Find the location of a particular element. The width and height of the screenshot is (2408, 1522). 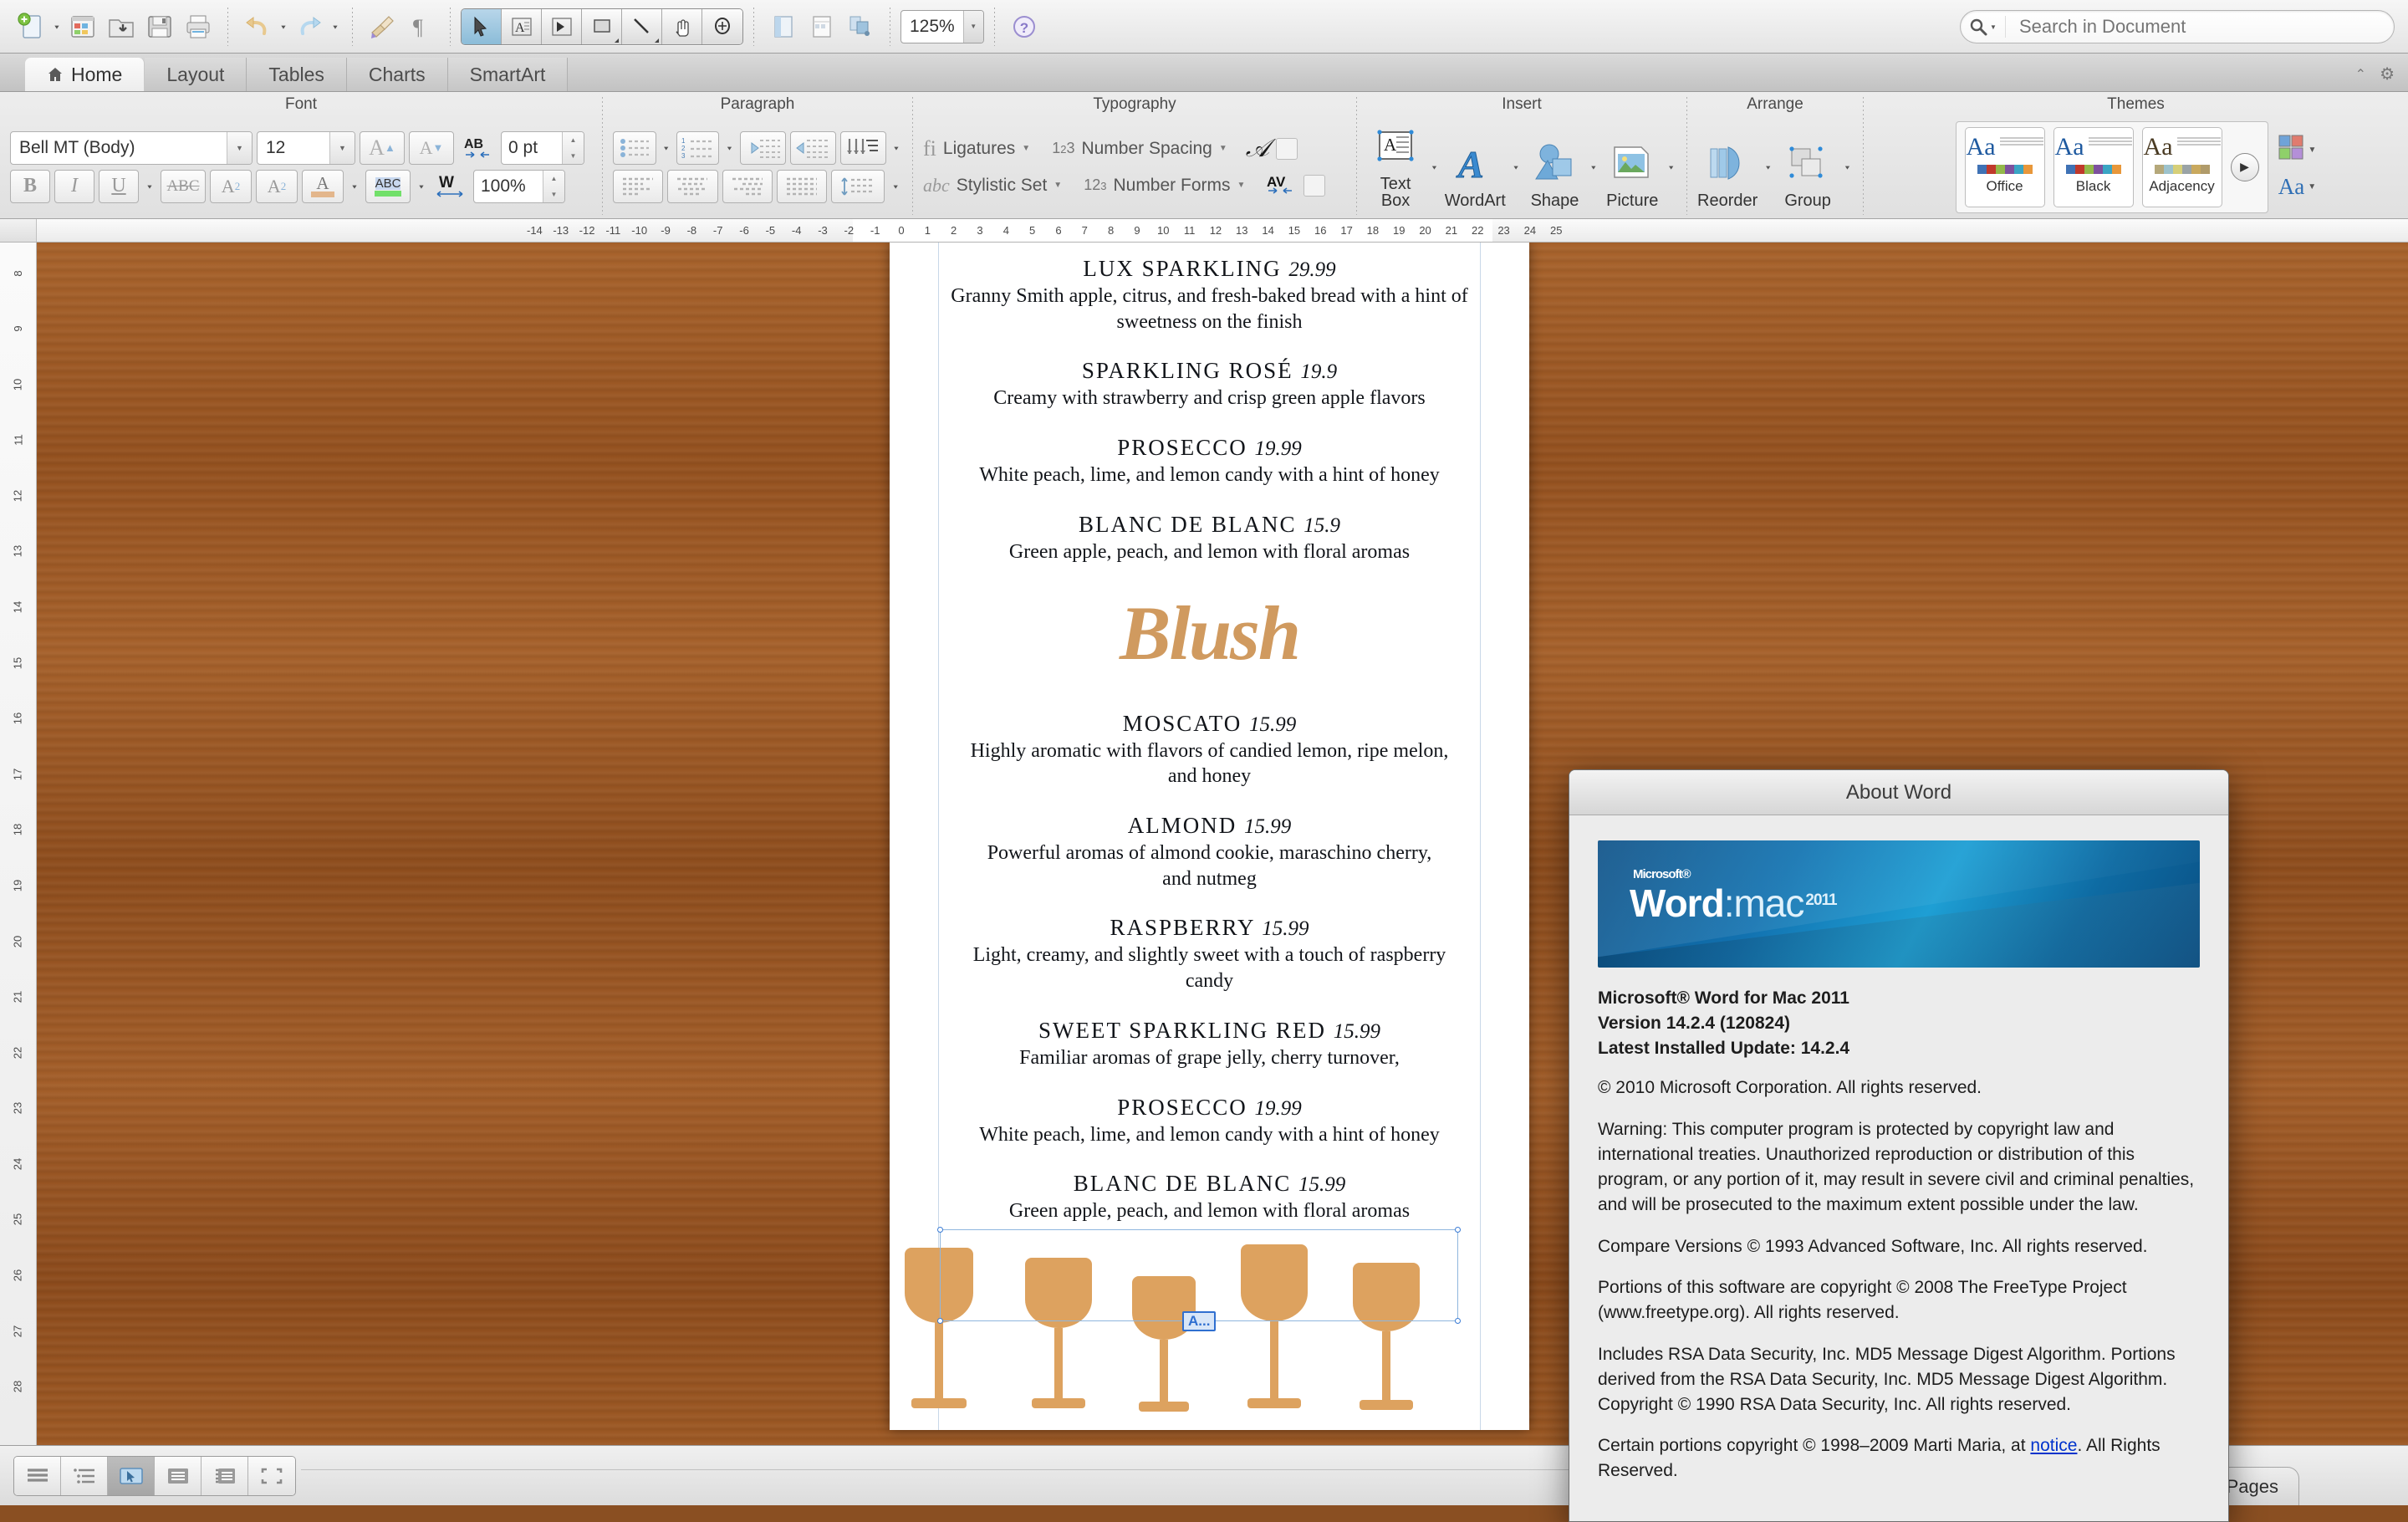

sort-button is located at coordinates (863, 147).